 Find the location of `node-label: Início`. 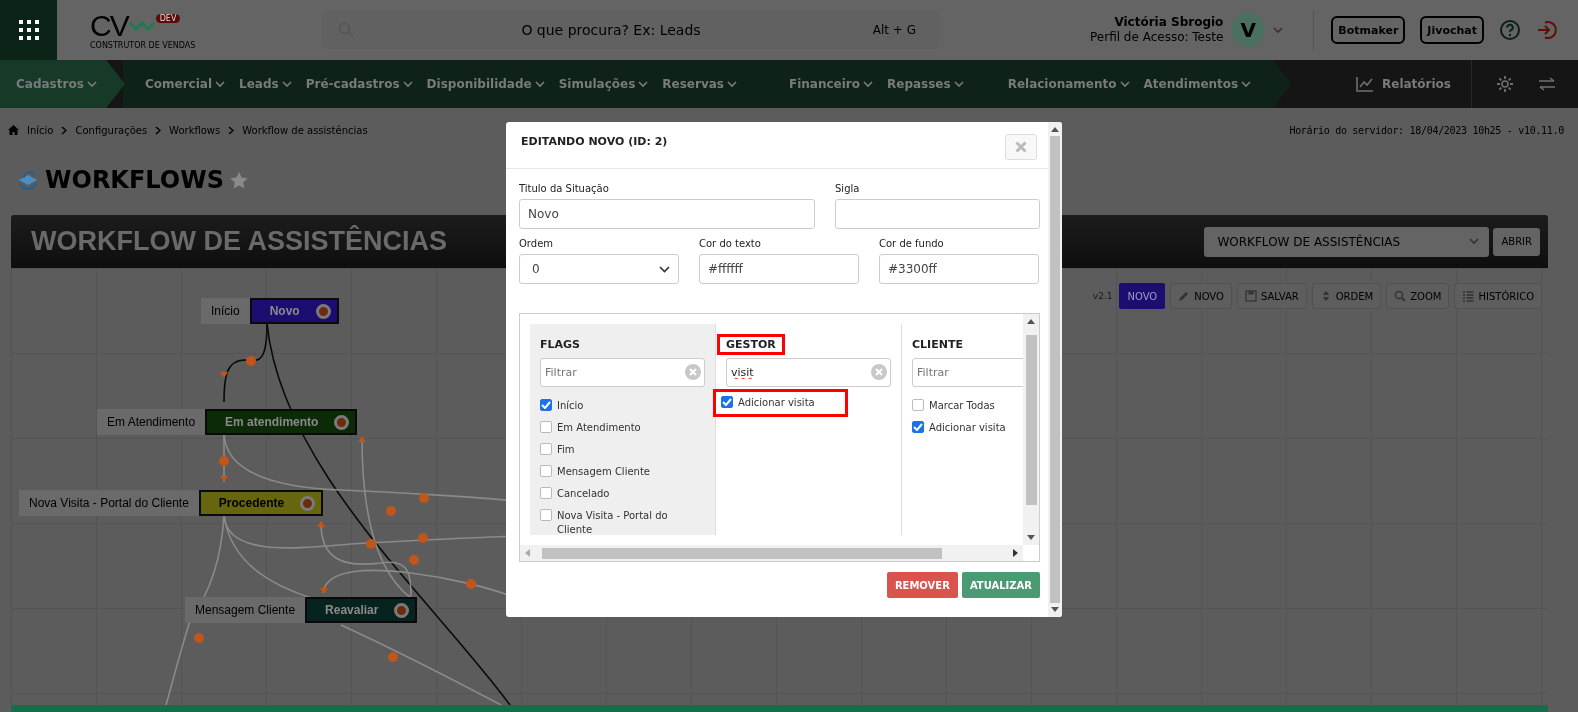

node-label: Início is located at coordinates (225, 311).